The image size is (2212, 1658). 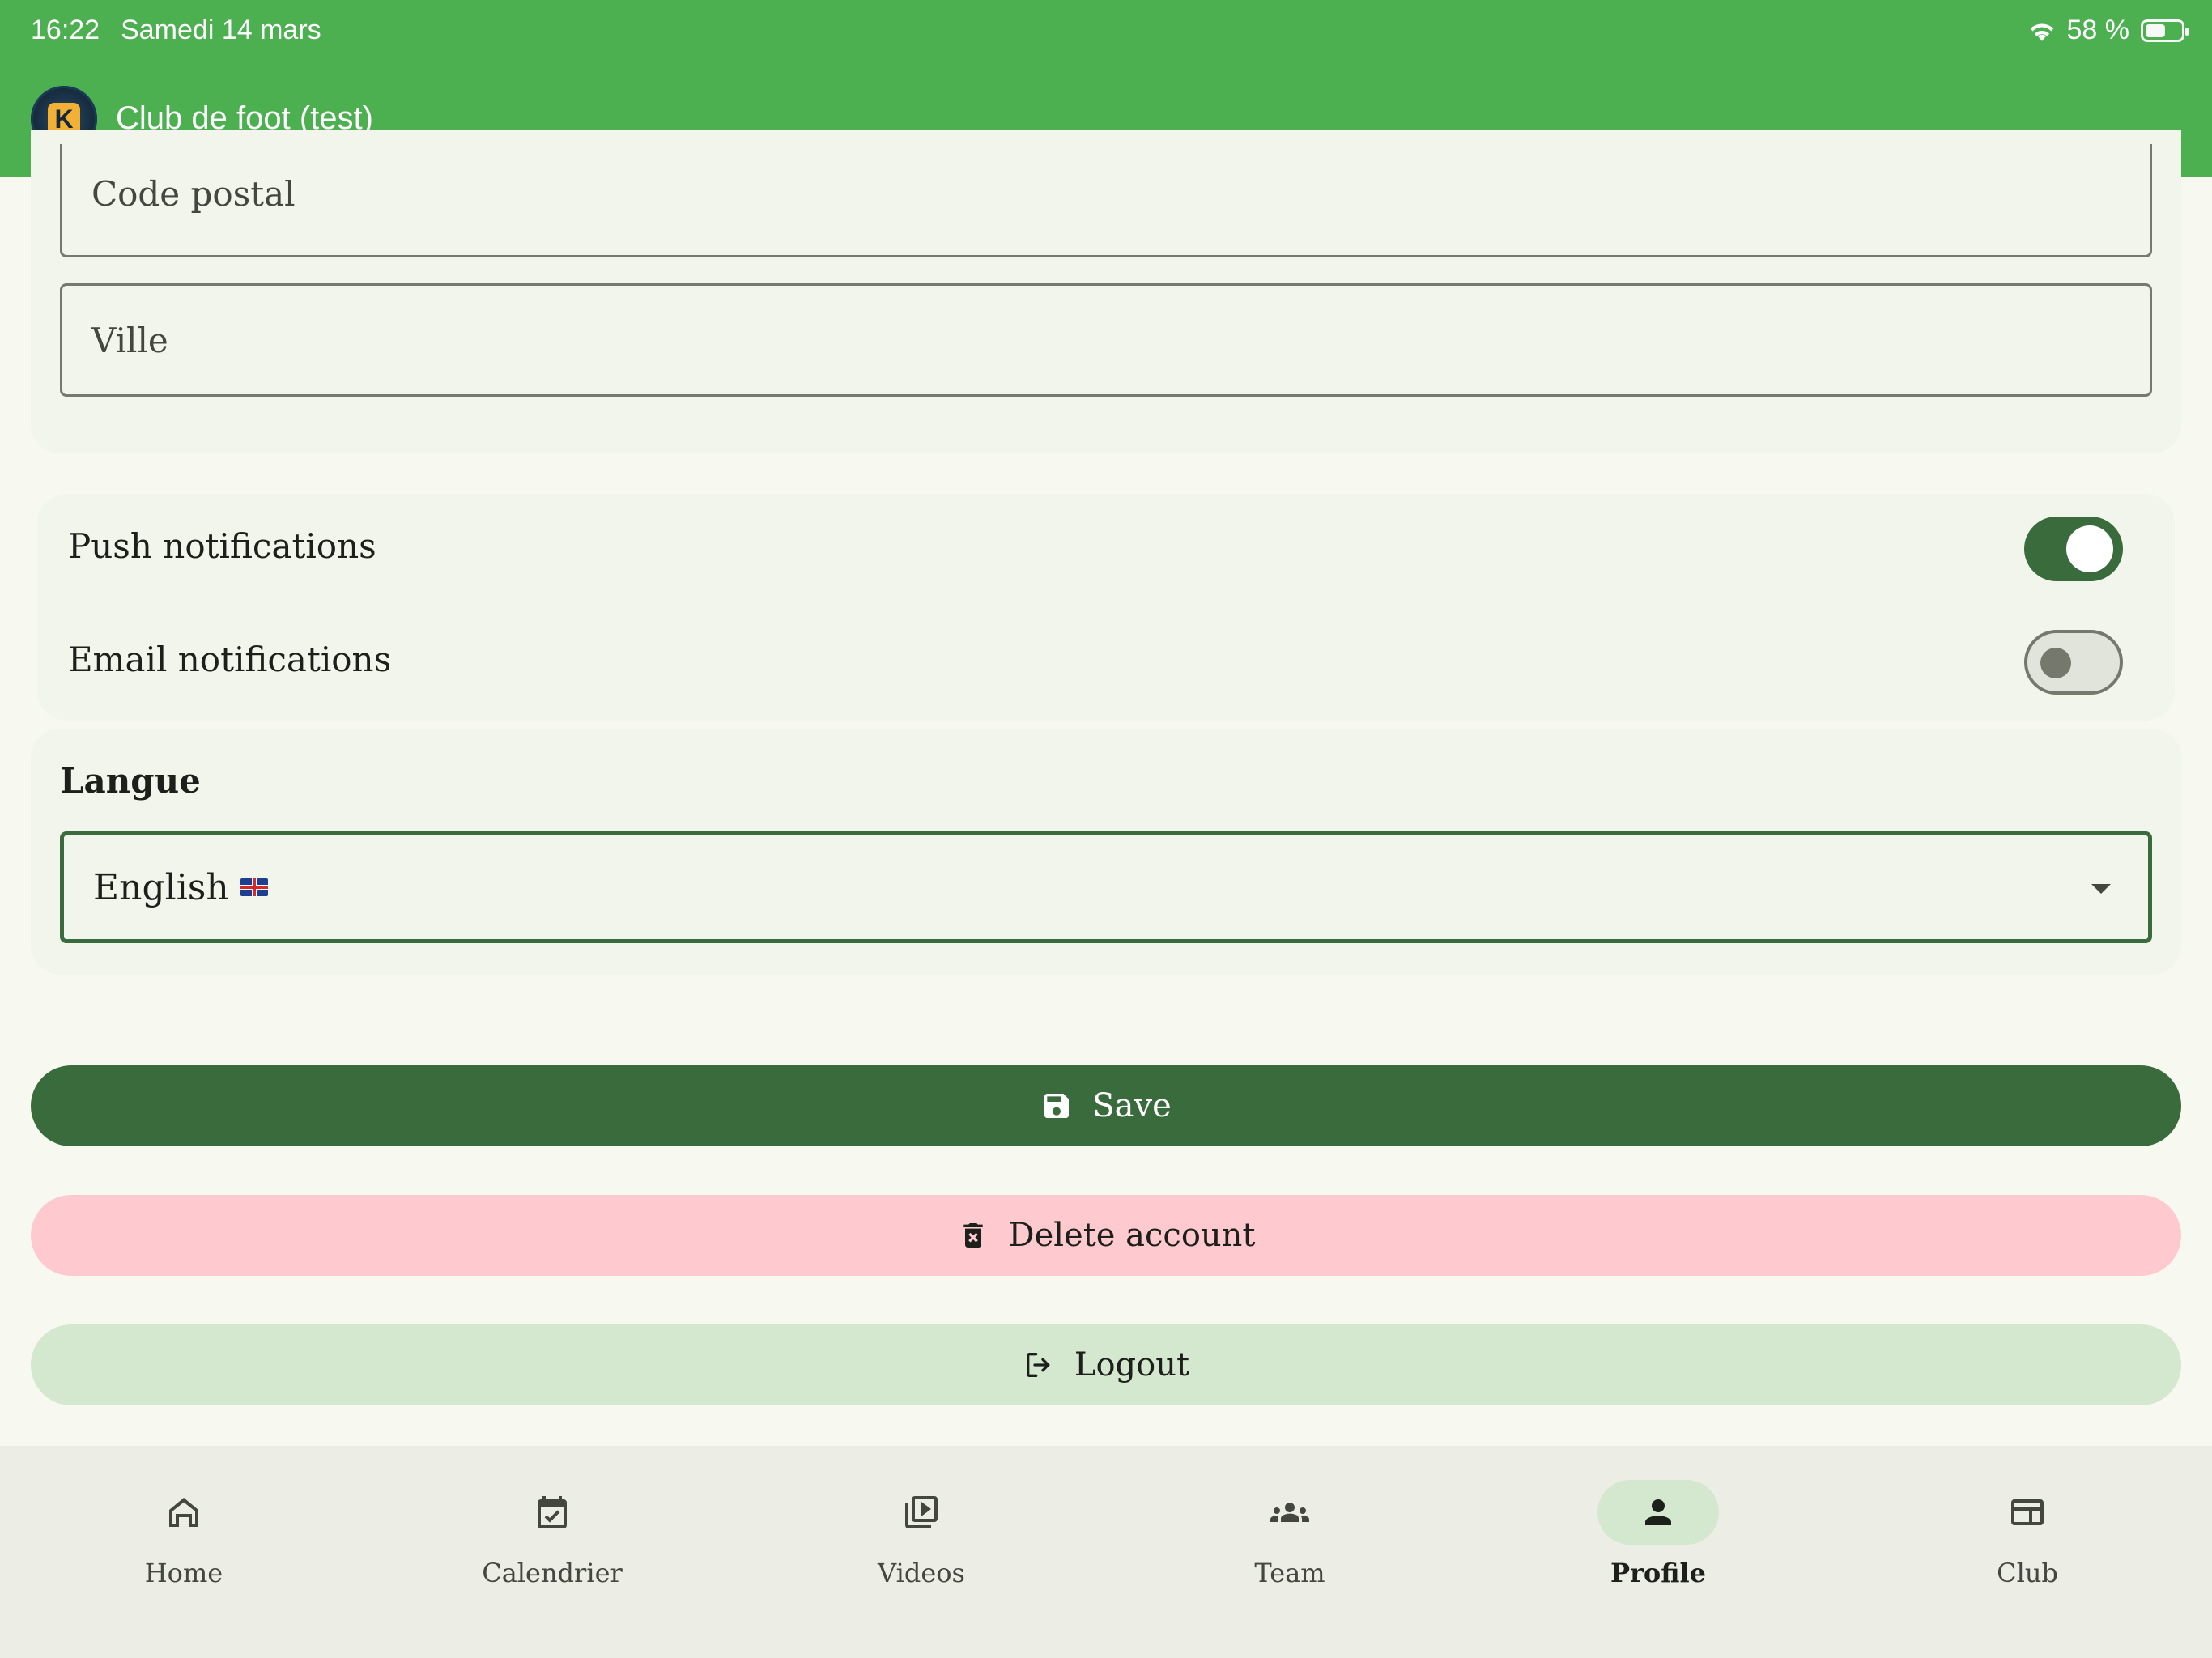 What do you see at coordinates (1106, 1552) in the screenshot?
I see `bottom-navigation: Home Calendrier Videos Team Profile Club` at bounding box center [1106, 1552].